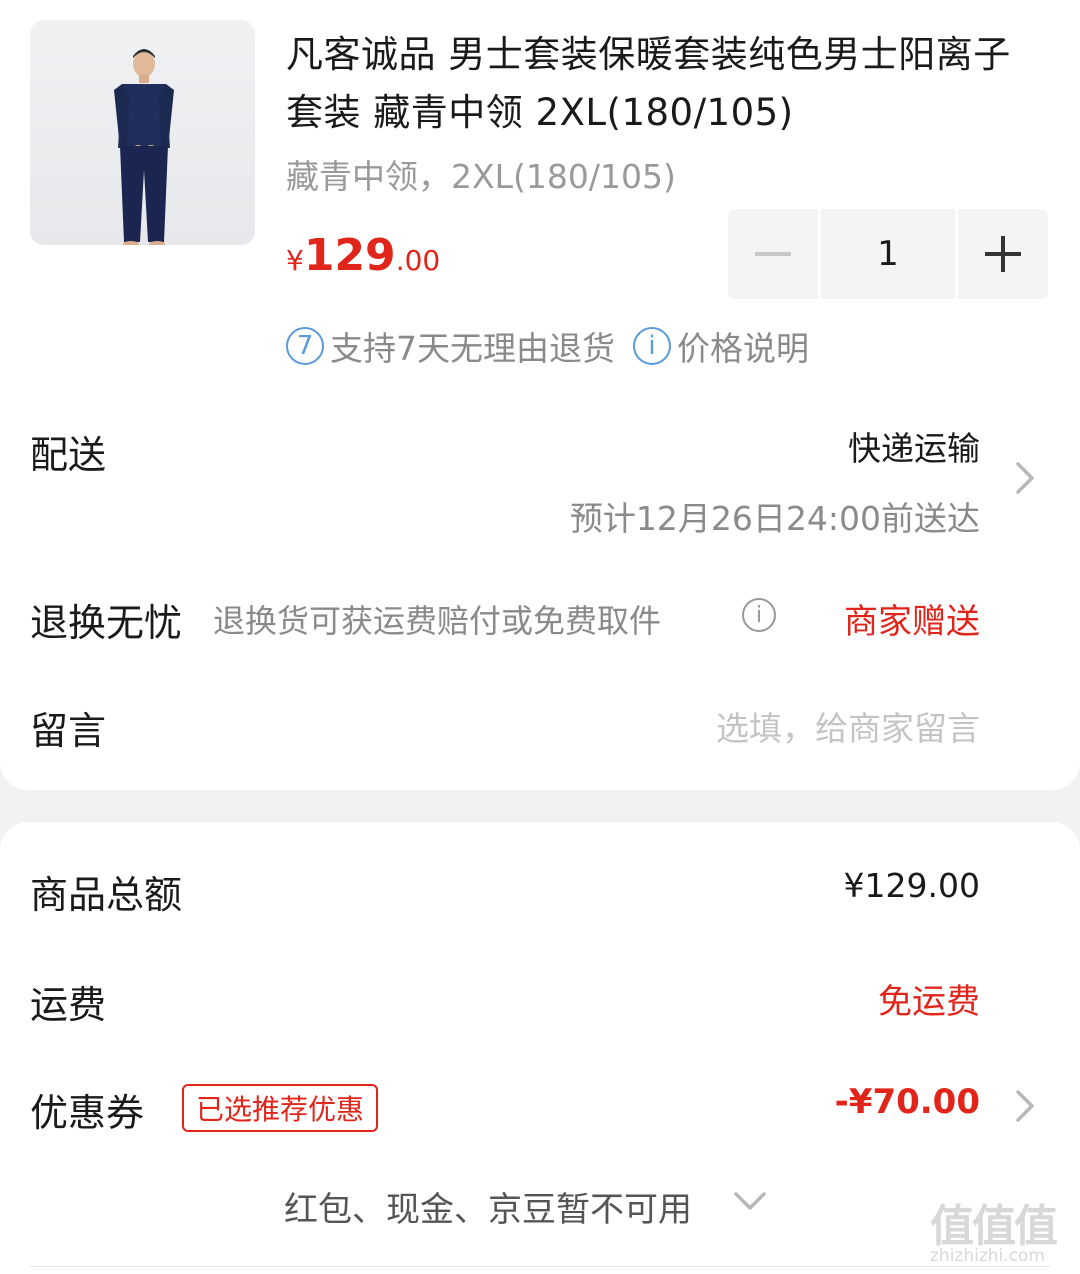  Describe the element at coordinates (914, 446) in the screenshot. I see `delivery-method: 快递运输` at that location.